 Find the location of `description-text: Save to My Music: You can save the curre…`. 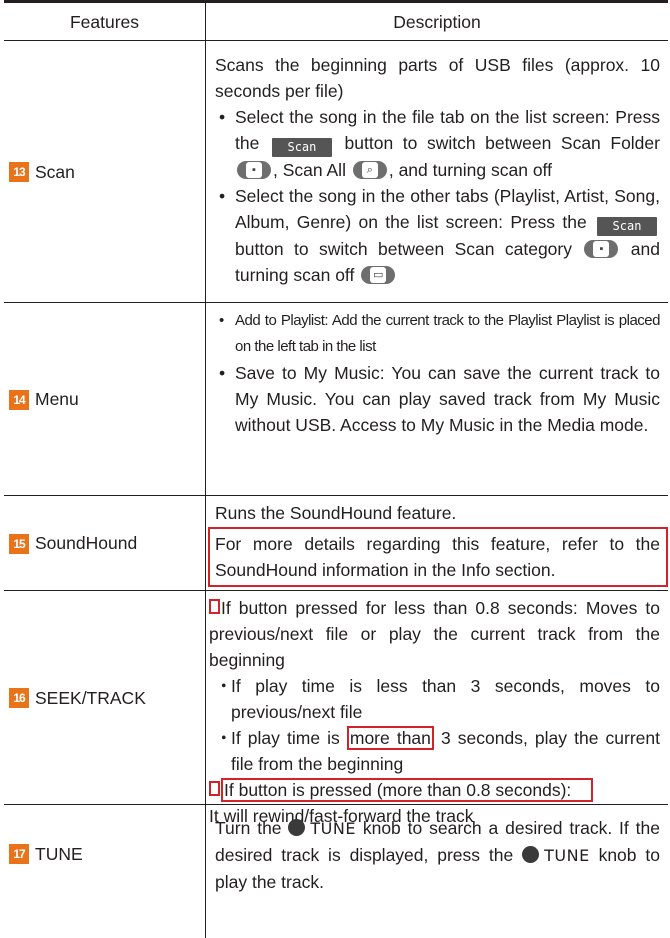

description-text: Save to My Music: You can save the curre… is located at coordinates (447, 399).